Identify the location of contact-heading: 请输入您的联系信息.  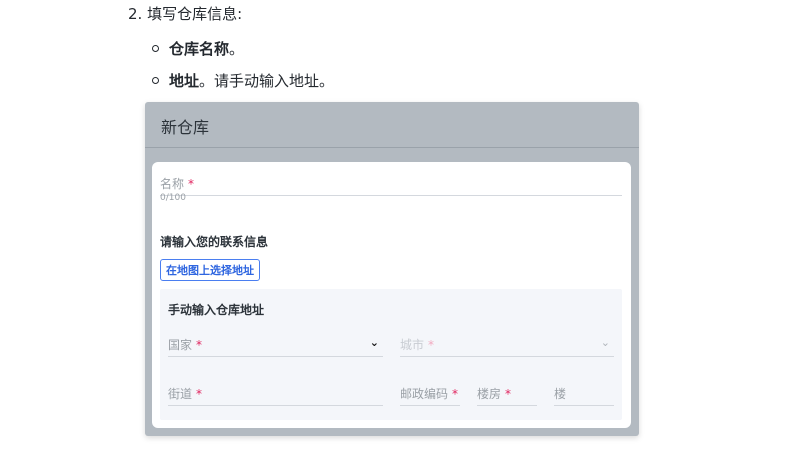
(214, 242).